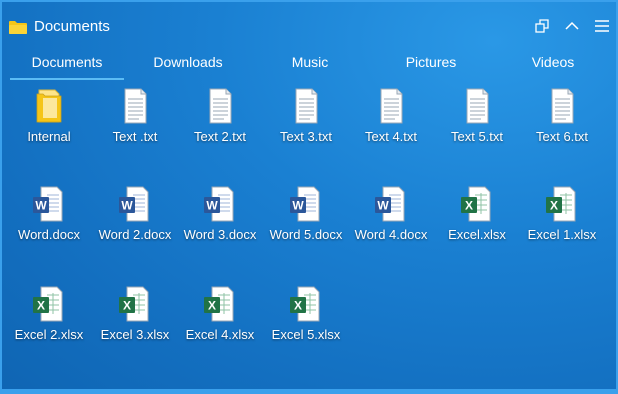  I want to click on file-label: Excel.xlsx, so click(477, 234).